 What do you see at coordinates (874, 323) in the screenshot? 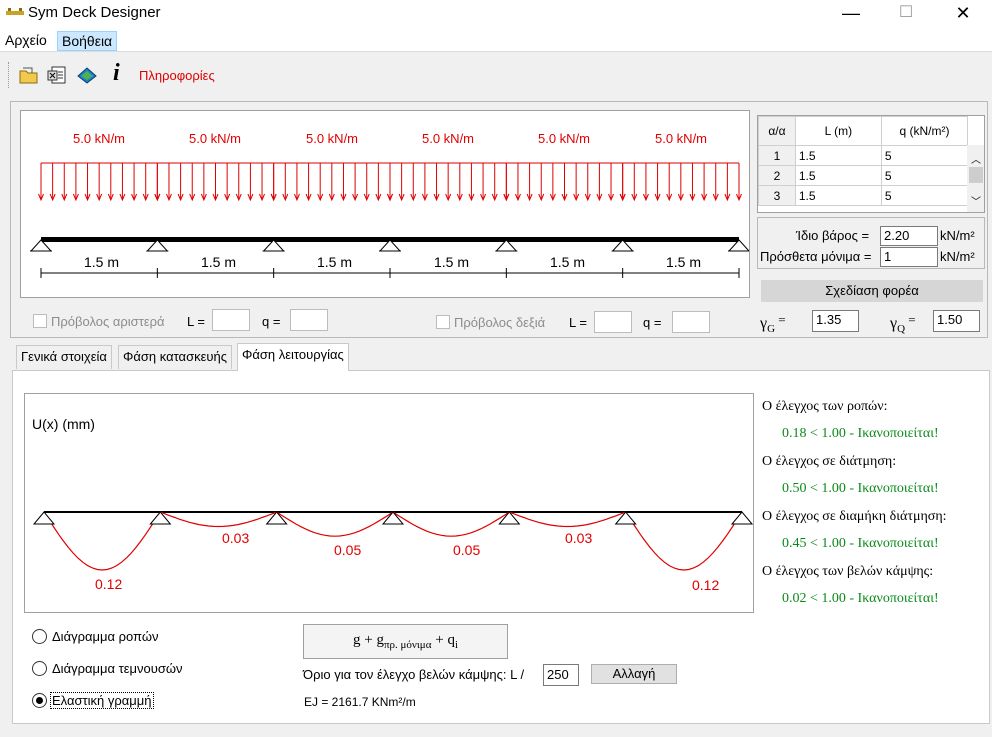
I see `safety-factors: γG = 1.35 γQ = 1.50` at bounding box center [874, 323].